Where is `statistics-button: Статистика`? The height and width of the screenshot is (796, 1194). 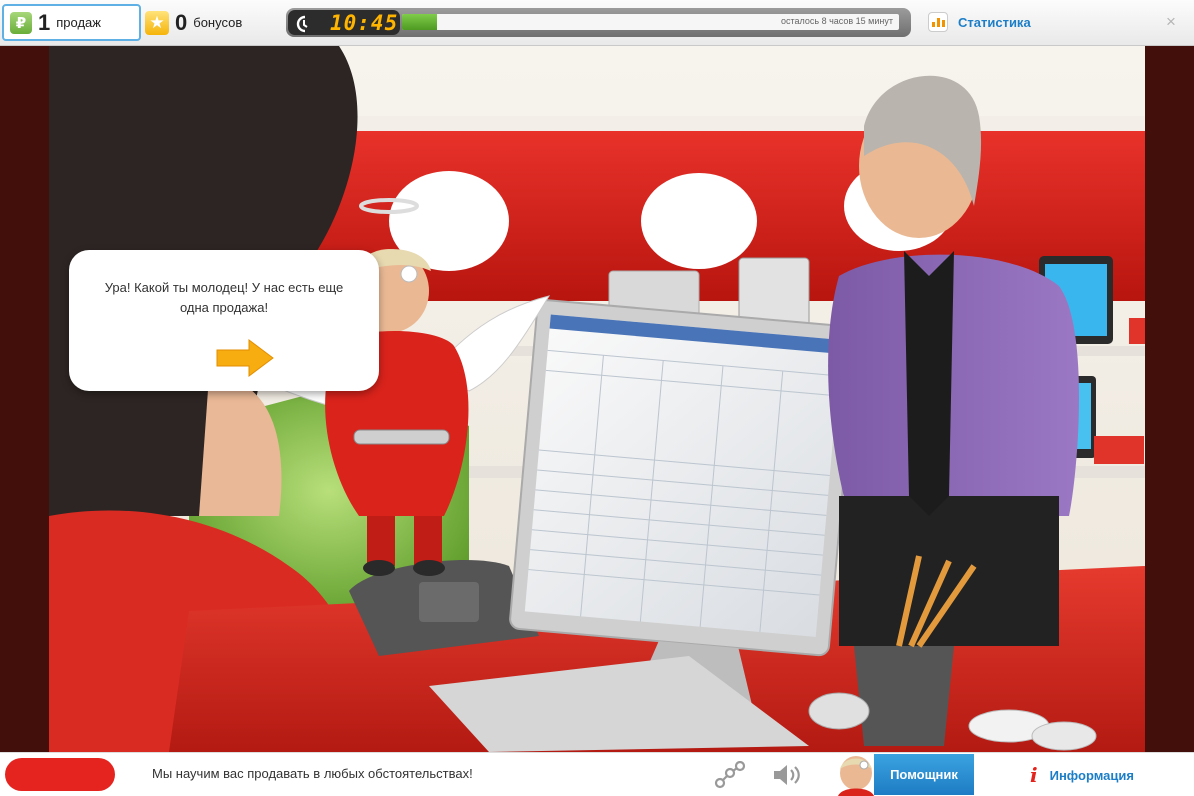 statistics-button: Статистика is located at coordinates (979, 22).